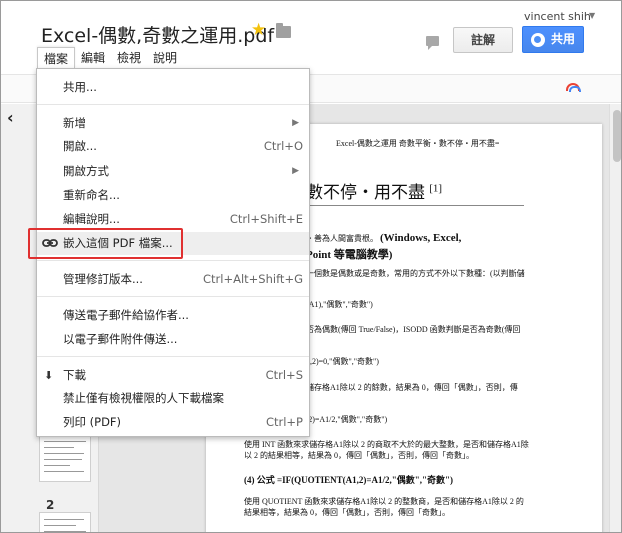 The image size is (622, 533). Describe the element at coordinates (253, 279) in the screenshot. I see `menu-item-shortcut: Ctrl+Alt+Shift+G` at that location.